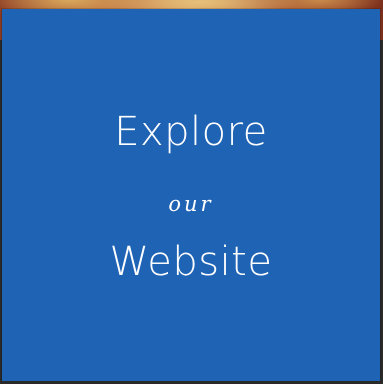 Image resolution: width=383 pixels, height=384 pixels. I want to click on cta-line-website: Website, so click(191, 262).